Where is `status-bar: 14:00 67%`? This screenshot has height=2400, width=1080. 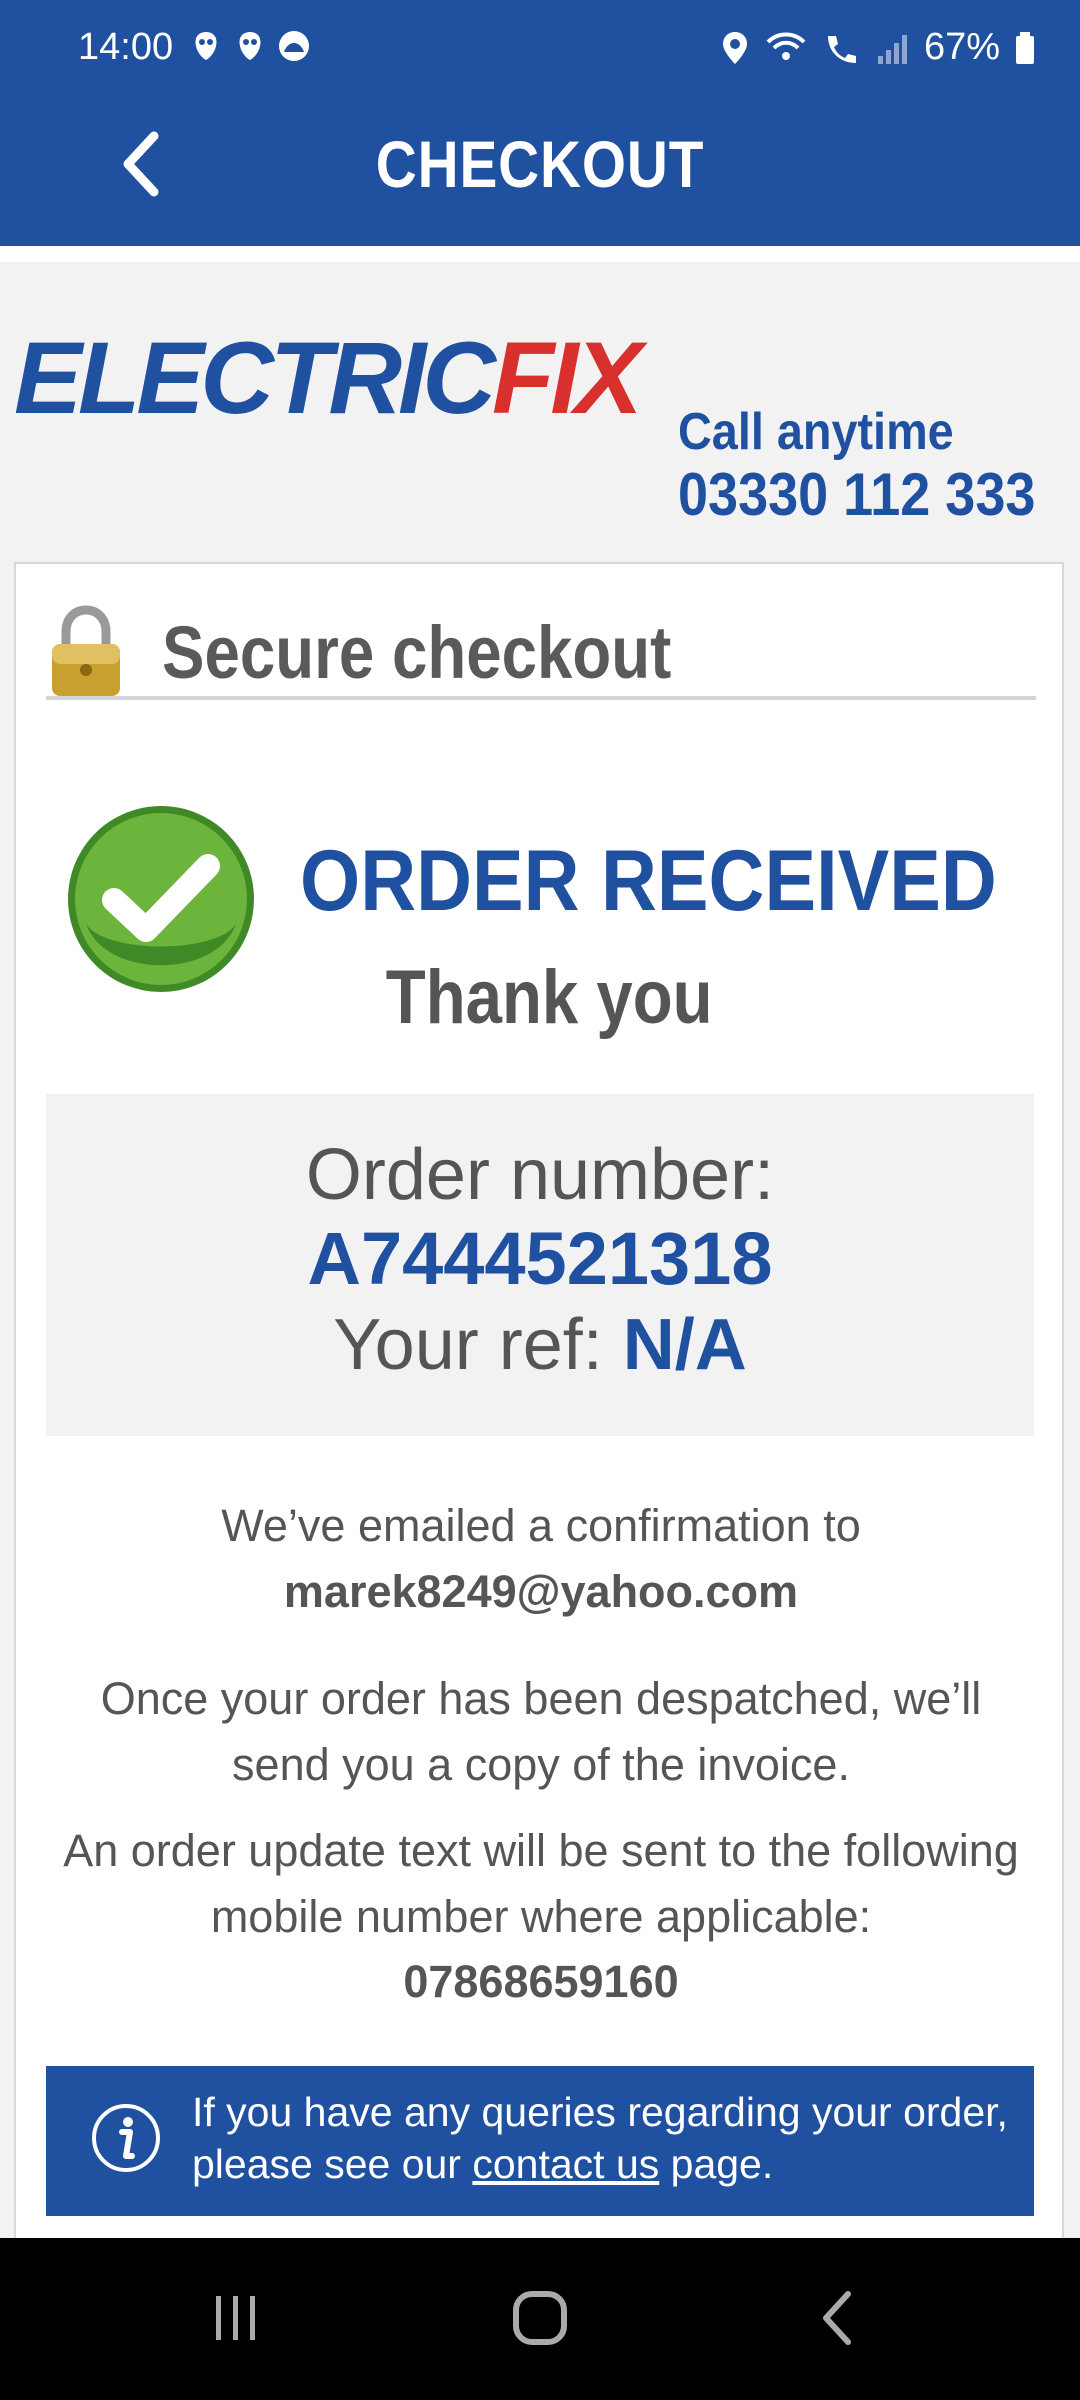 status-bar: 14:00 67% is located at coordinates (540, 48).